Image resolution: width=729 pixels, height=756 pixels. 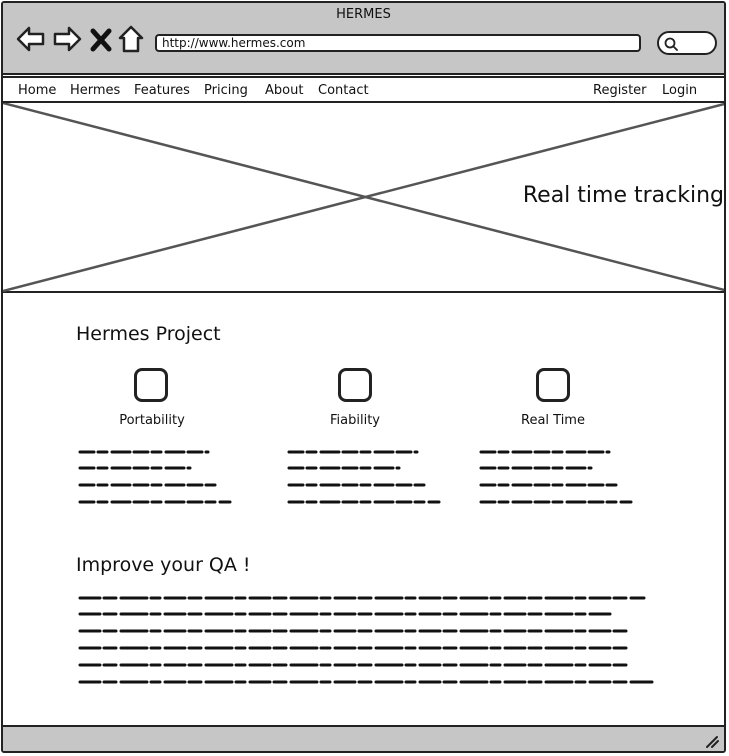 What do you see at coordinates (364, 477) in the screenshot?
I see `placeholder-text-fiability` at bounding box center [364, 477].